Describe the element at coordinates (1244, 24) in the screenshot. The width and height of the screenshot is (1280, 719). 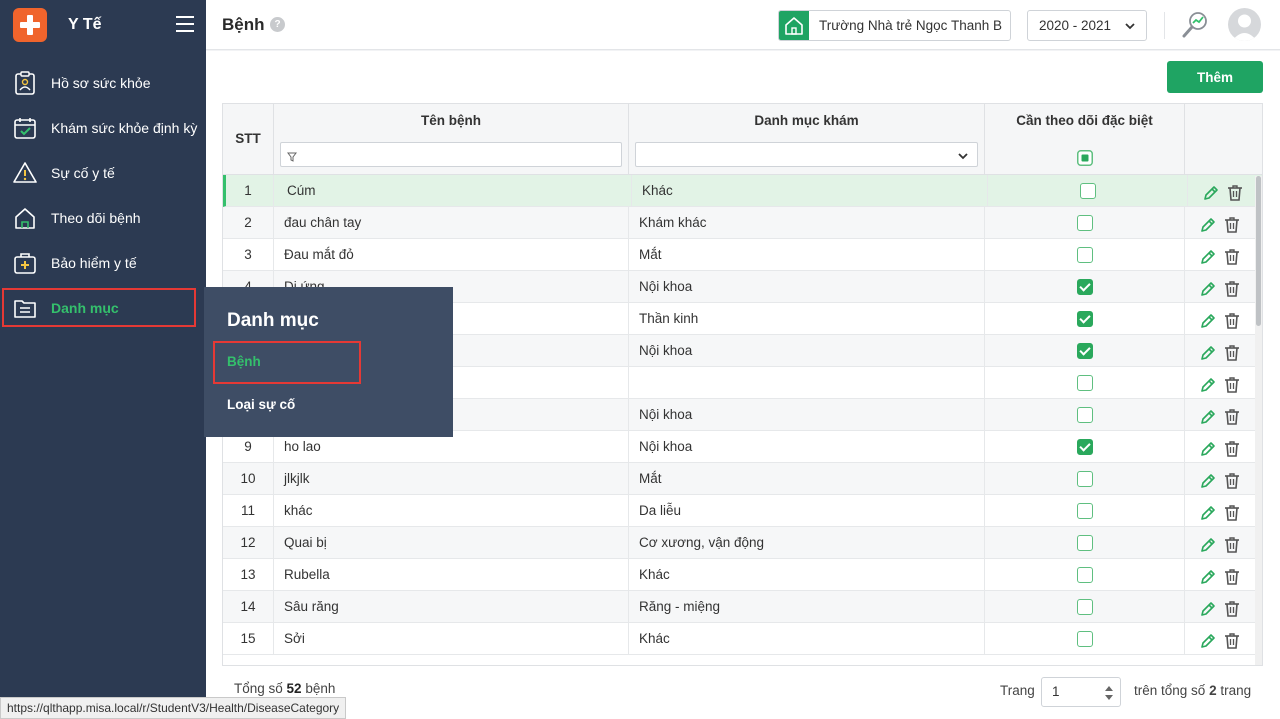
I see `user-avatar` at that location.